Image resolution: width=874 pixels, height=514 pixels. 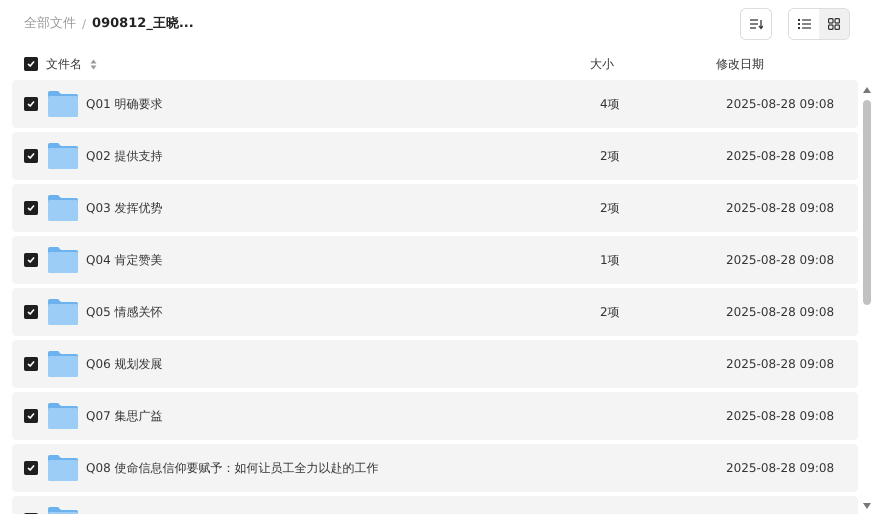 I want to click on file-name: Q01 明确要求, so click(x=124, y=104).